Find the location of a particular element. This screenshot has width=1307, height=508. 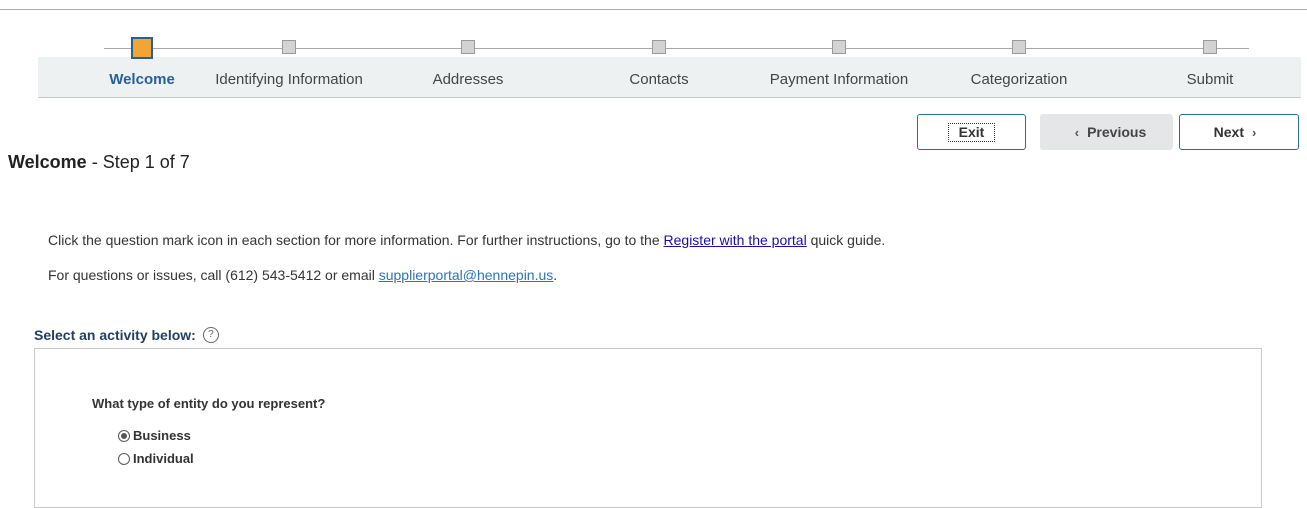

page-title: Welcome - Step 1 of 7 is located at coordinates (99, 162).